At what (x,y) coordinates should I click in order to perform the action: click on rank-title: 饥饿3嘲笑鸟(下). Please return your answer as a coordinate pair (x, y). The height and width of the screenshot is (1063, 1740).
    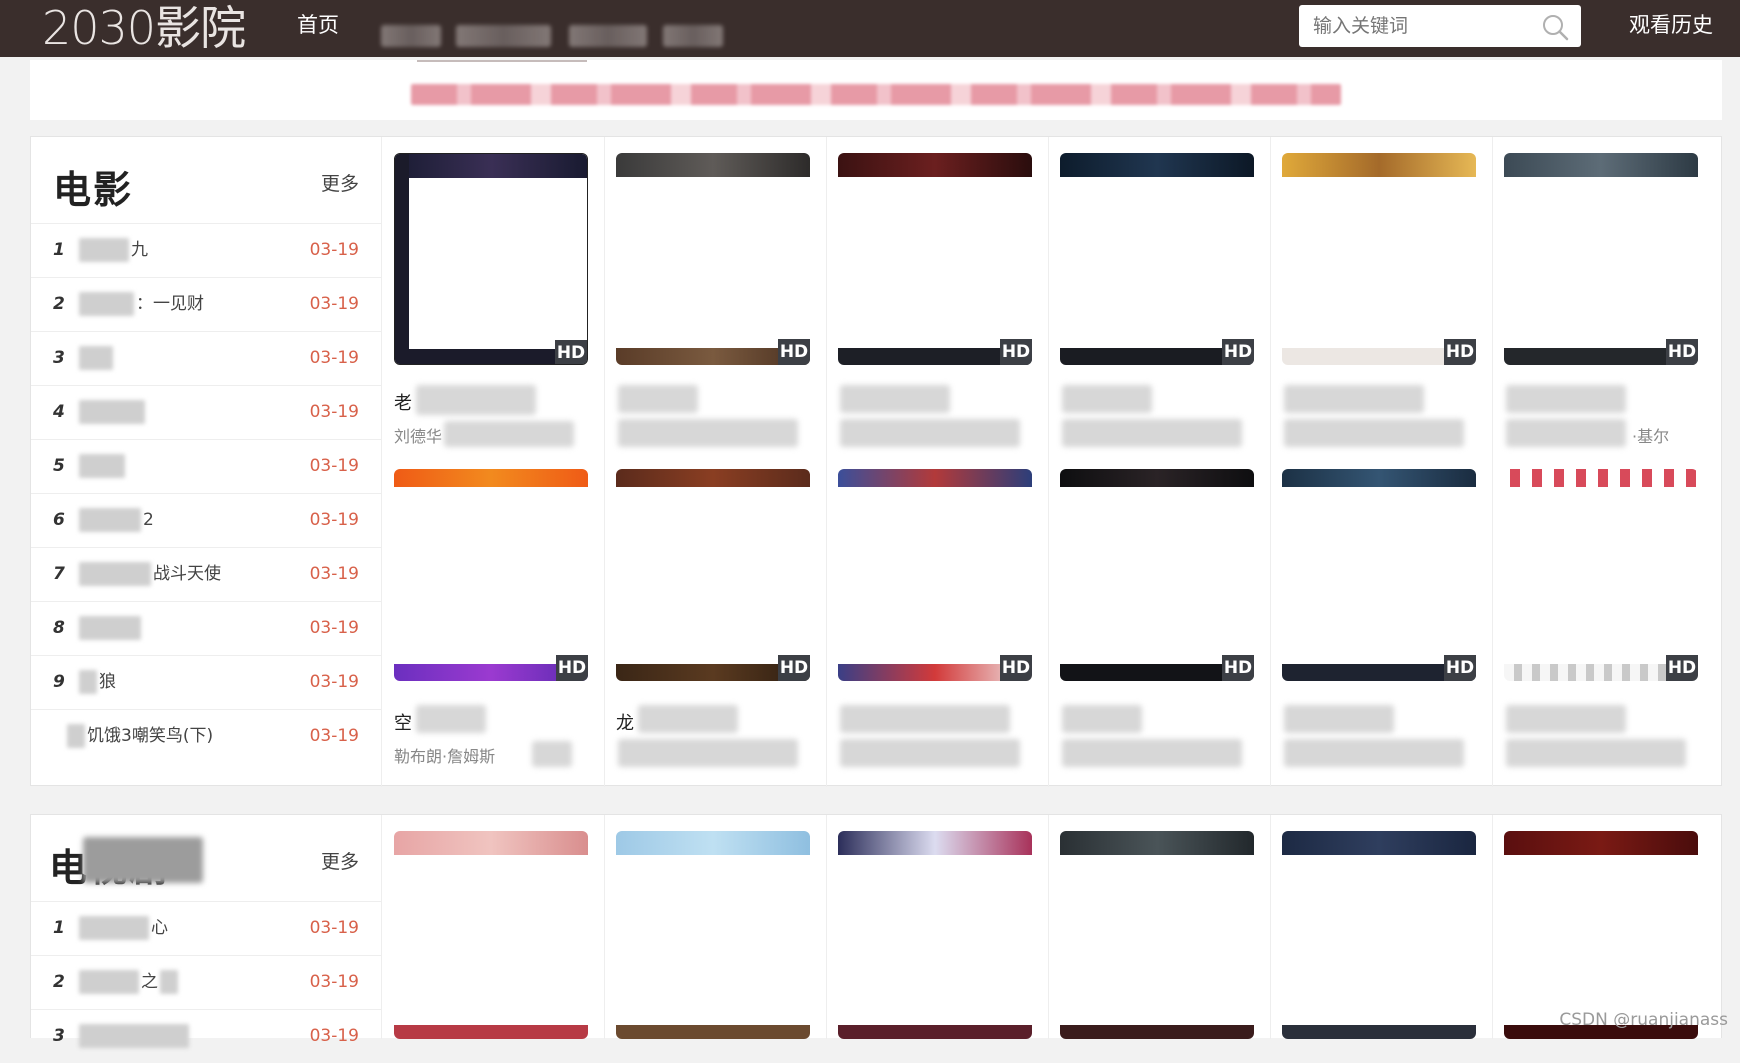
    Looking at the image, I should click on (140, 736).